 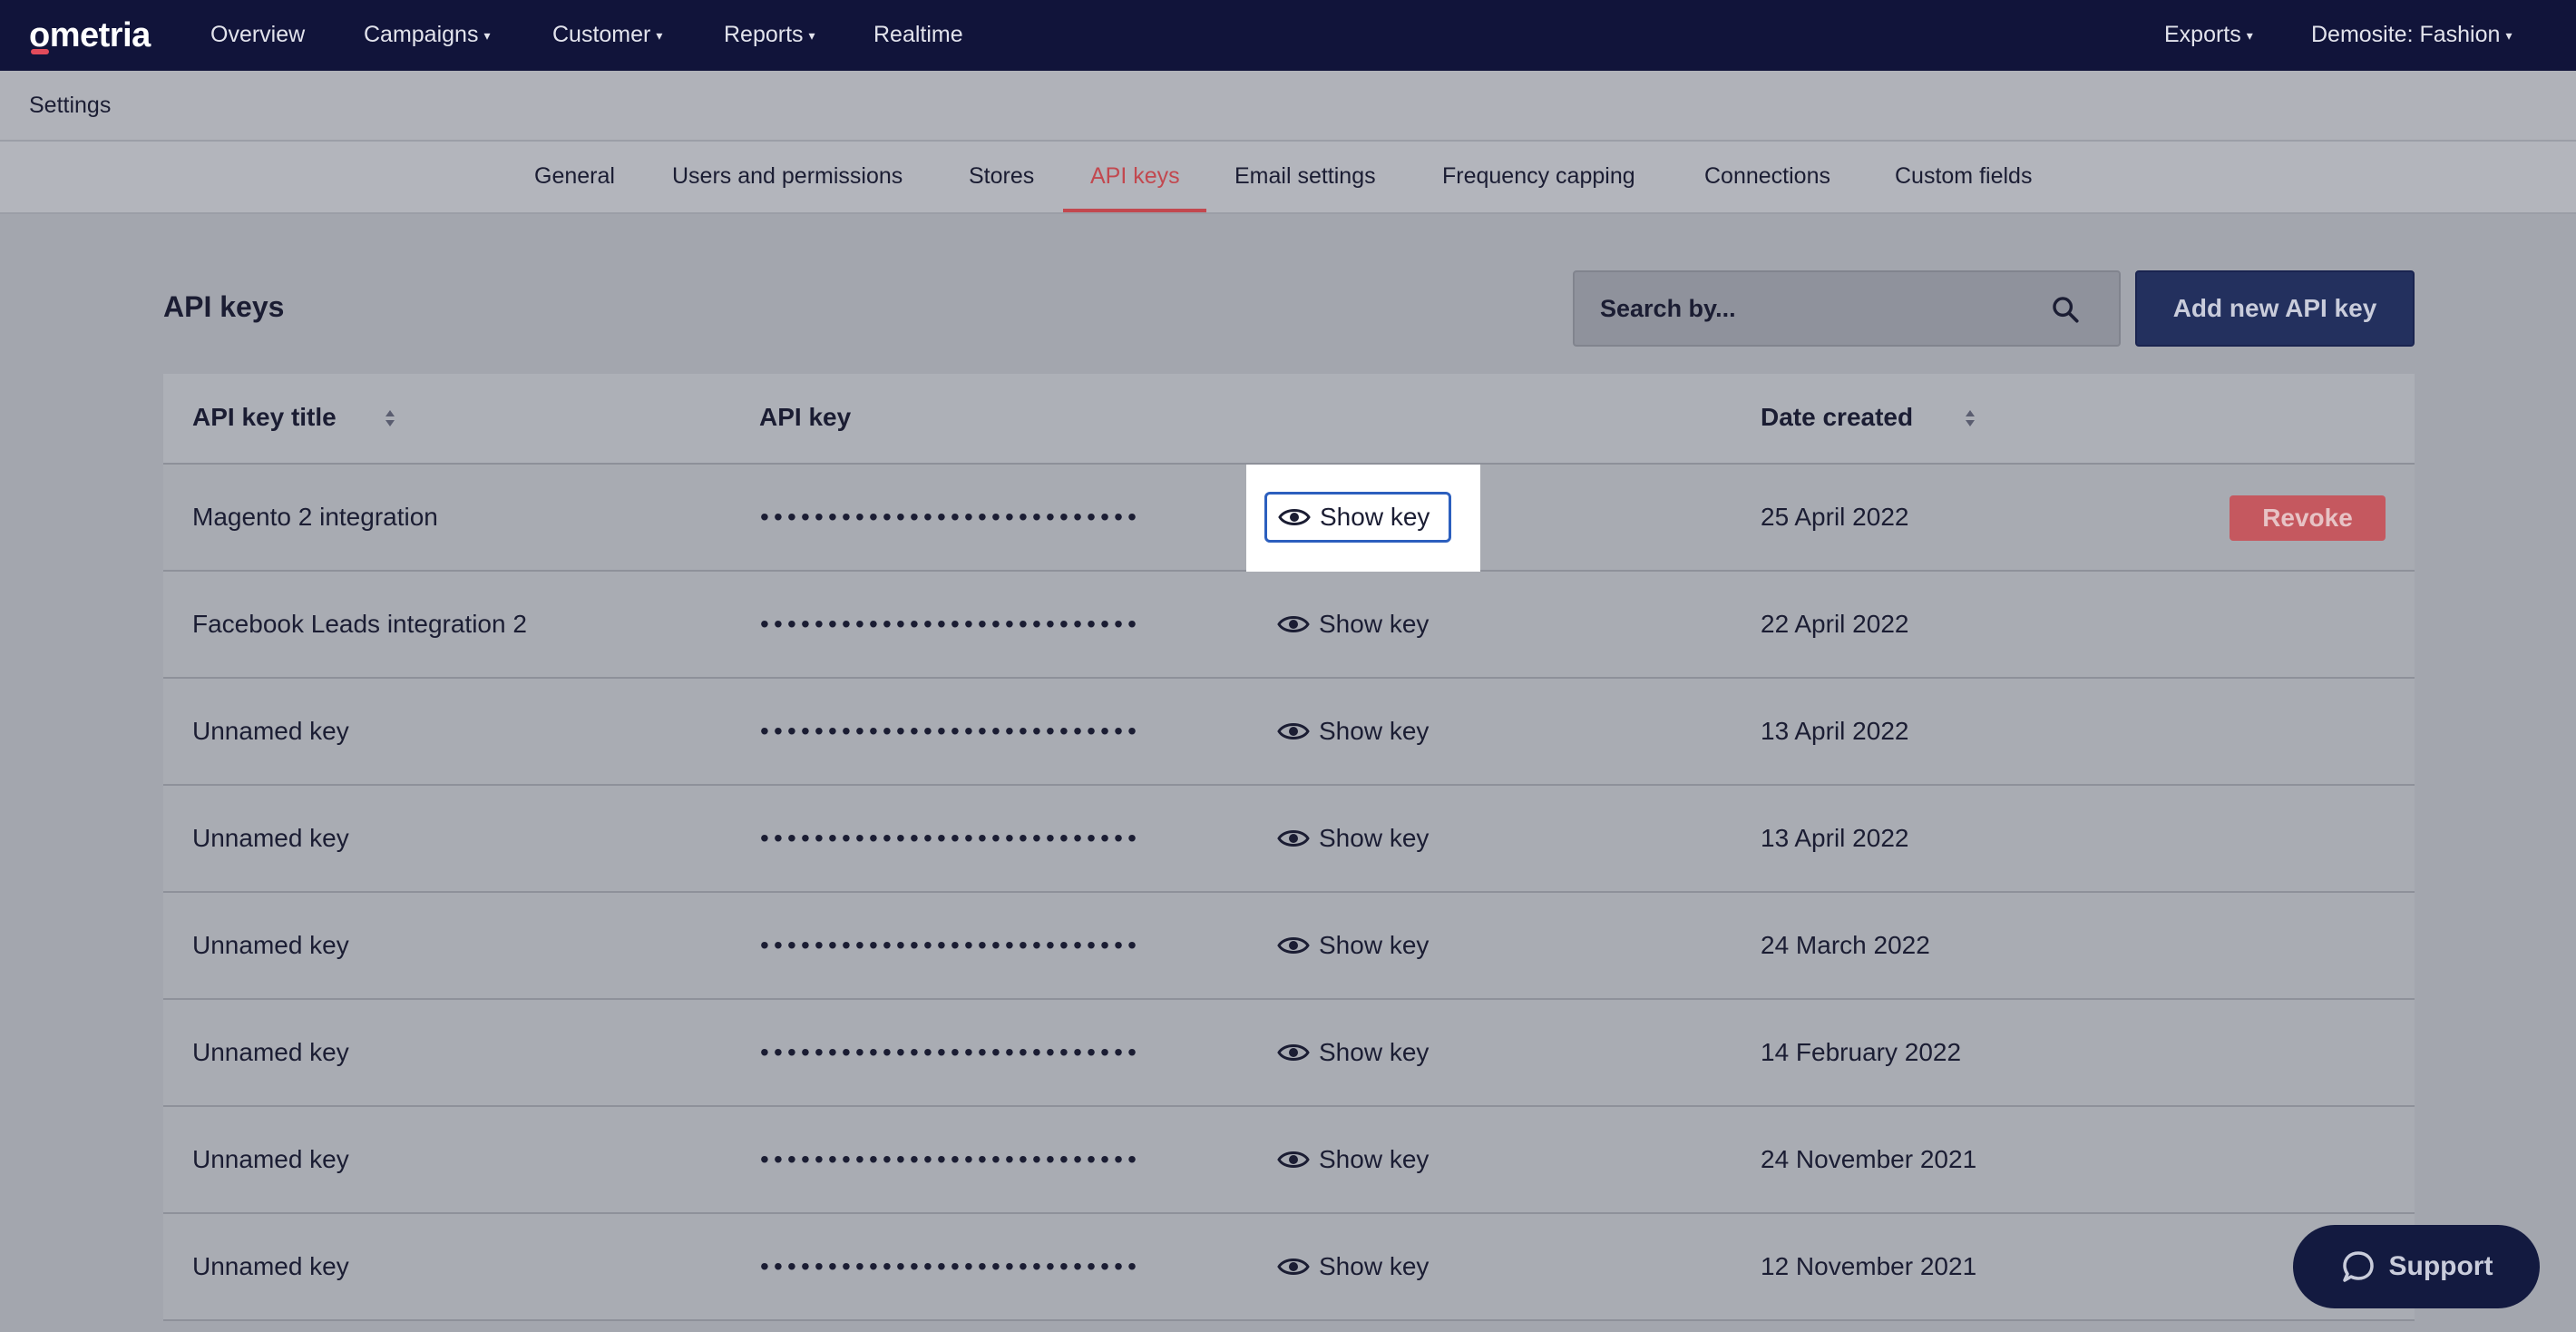 What do you see at coordinates (1810, 308) in the screenshot?
I see `search-input` at bounding box center [1810, 308].